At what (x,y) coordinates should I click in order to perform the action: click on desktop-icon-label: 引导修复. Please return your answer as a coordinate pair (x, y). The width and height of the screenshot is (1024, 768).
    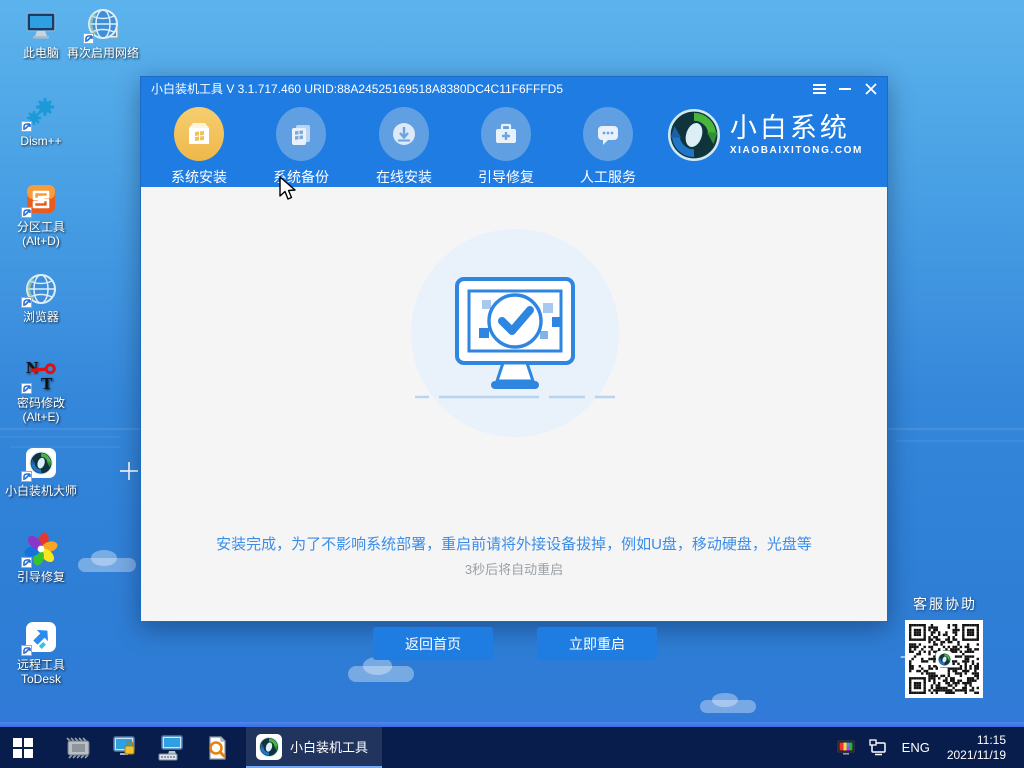
    Looking at the image, I should click on (40, 577).